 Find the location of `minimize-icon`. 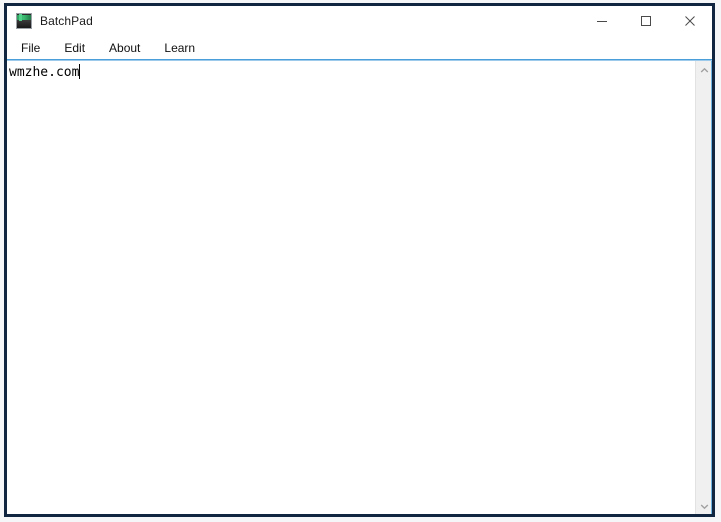

minimize-icon is located at coordinates (602, 21).